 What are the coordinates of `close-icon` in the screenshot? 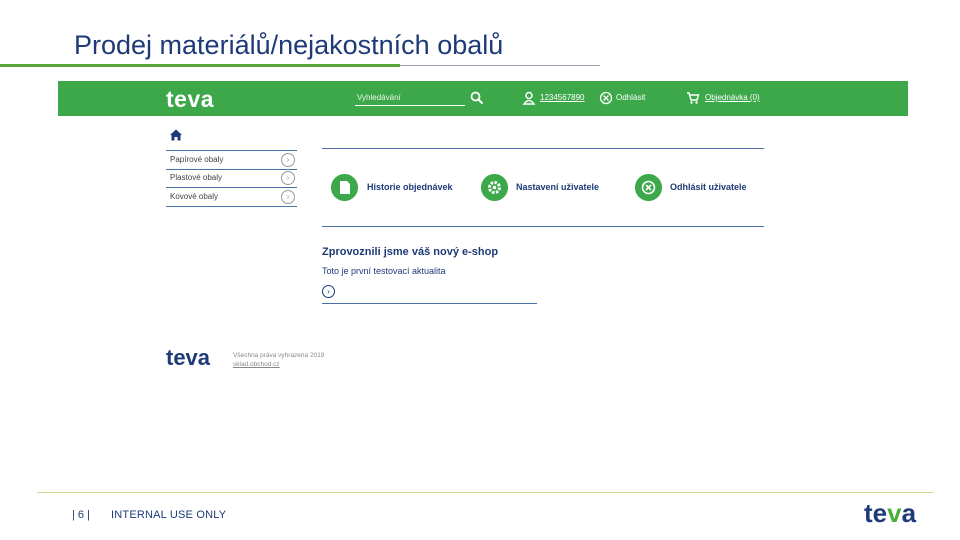 It's located at (648, 187).